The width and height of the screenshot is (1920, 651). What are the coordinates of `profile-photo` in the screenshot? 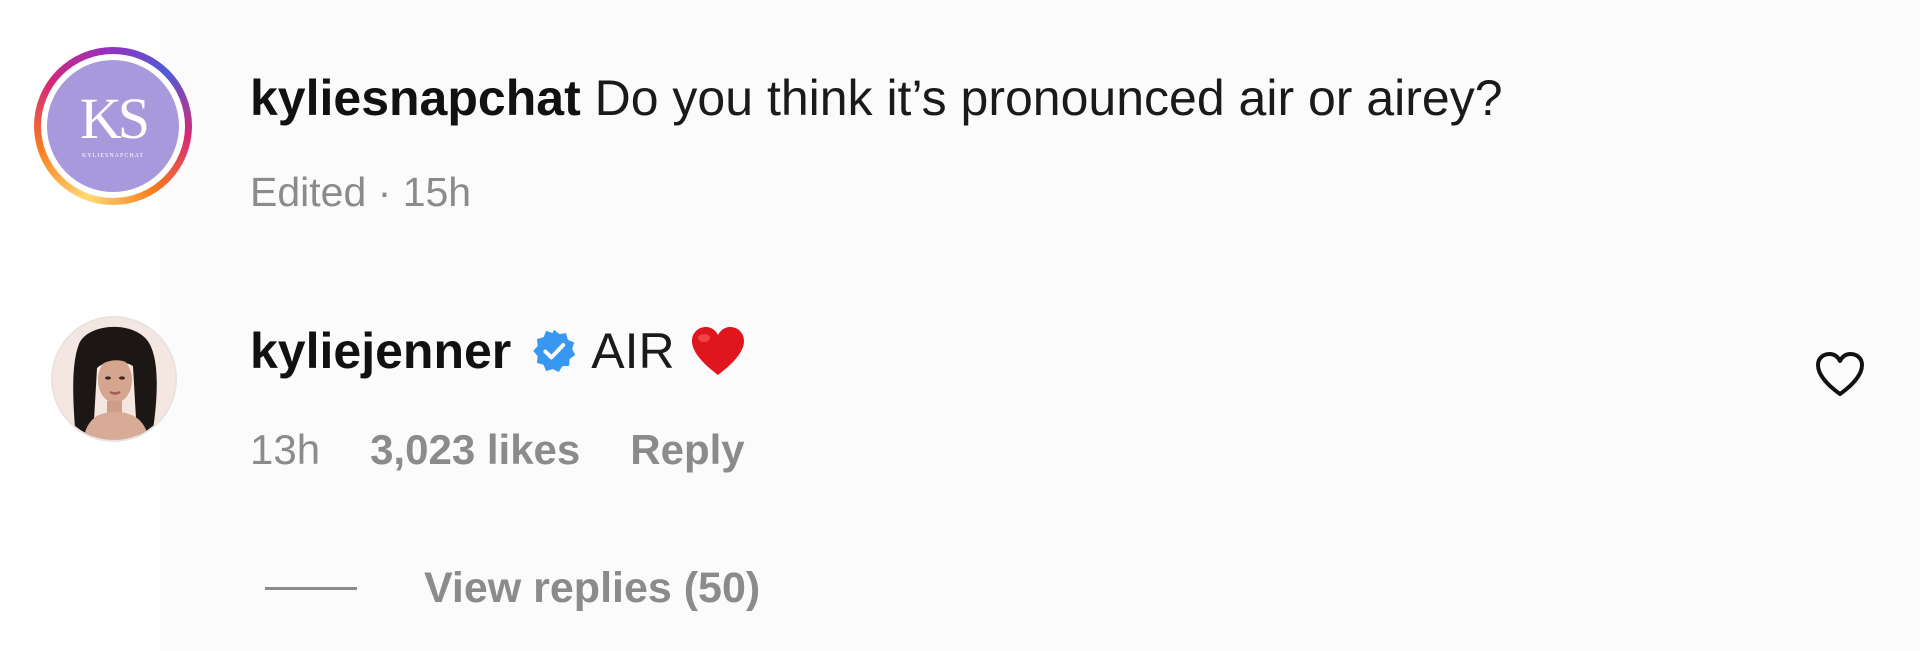 It's located at (114, 379).